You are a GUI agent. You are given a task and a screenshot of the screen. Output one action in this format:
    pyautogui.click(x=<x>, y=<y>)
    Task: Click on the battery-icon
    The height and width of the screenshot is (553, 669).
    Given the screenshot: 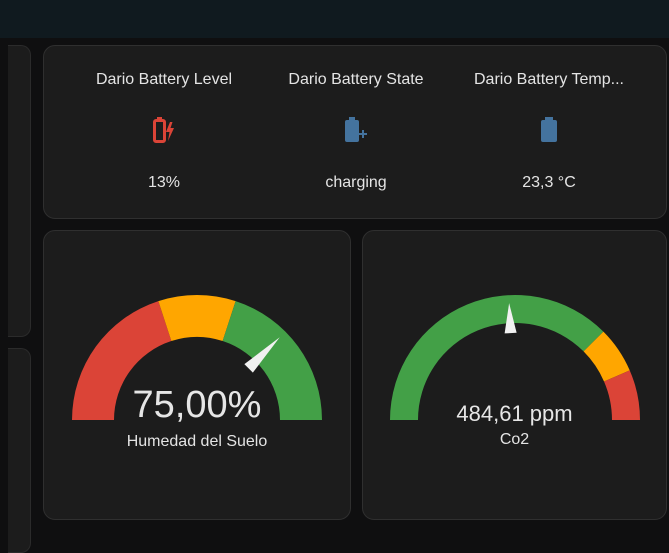 What is the action you would take?
    pyautogui.click(x=549, y=134)
    